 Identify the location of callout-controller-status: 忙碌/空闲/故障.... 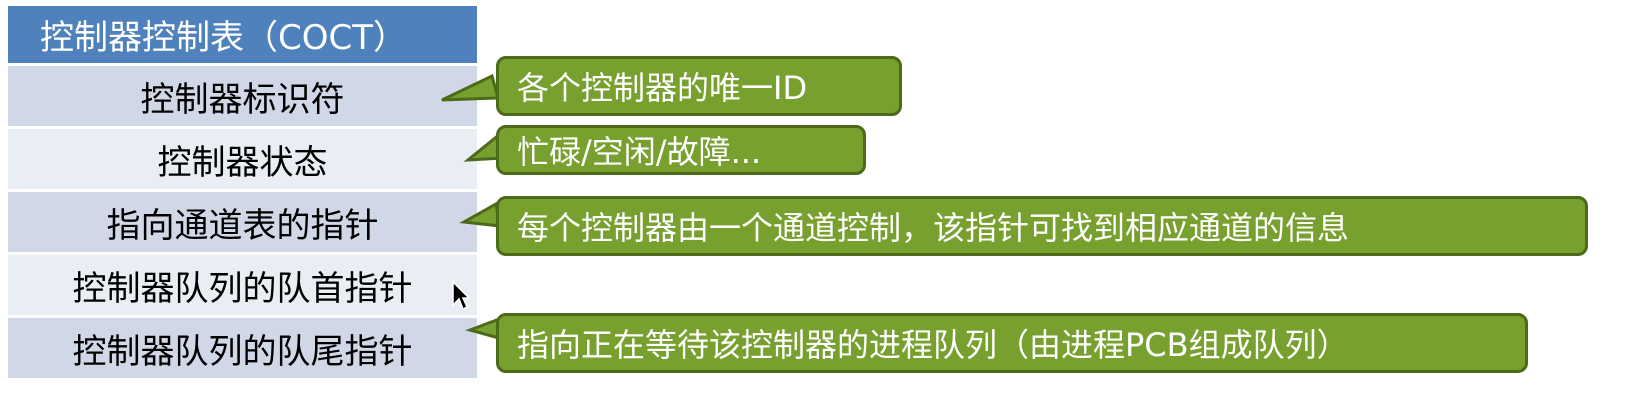
(681, 150).